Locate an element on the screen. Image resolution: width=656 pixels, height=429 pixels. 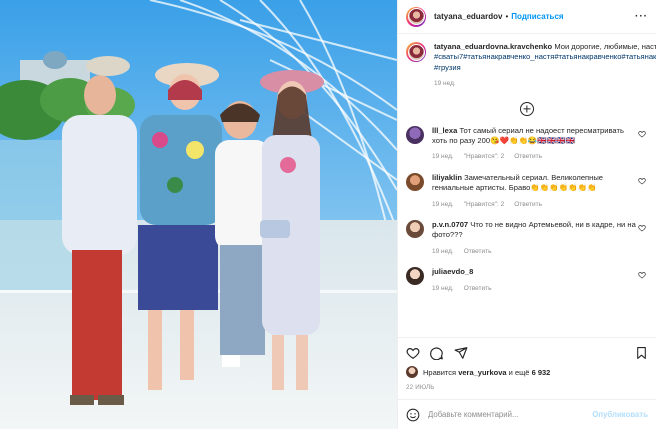
likes-prefix: Нравится is located at coordinates (440, 372).